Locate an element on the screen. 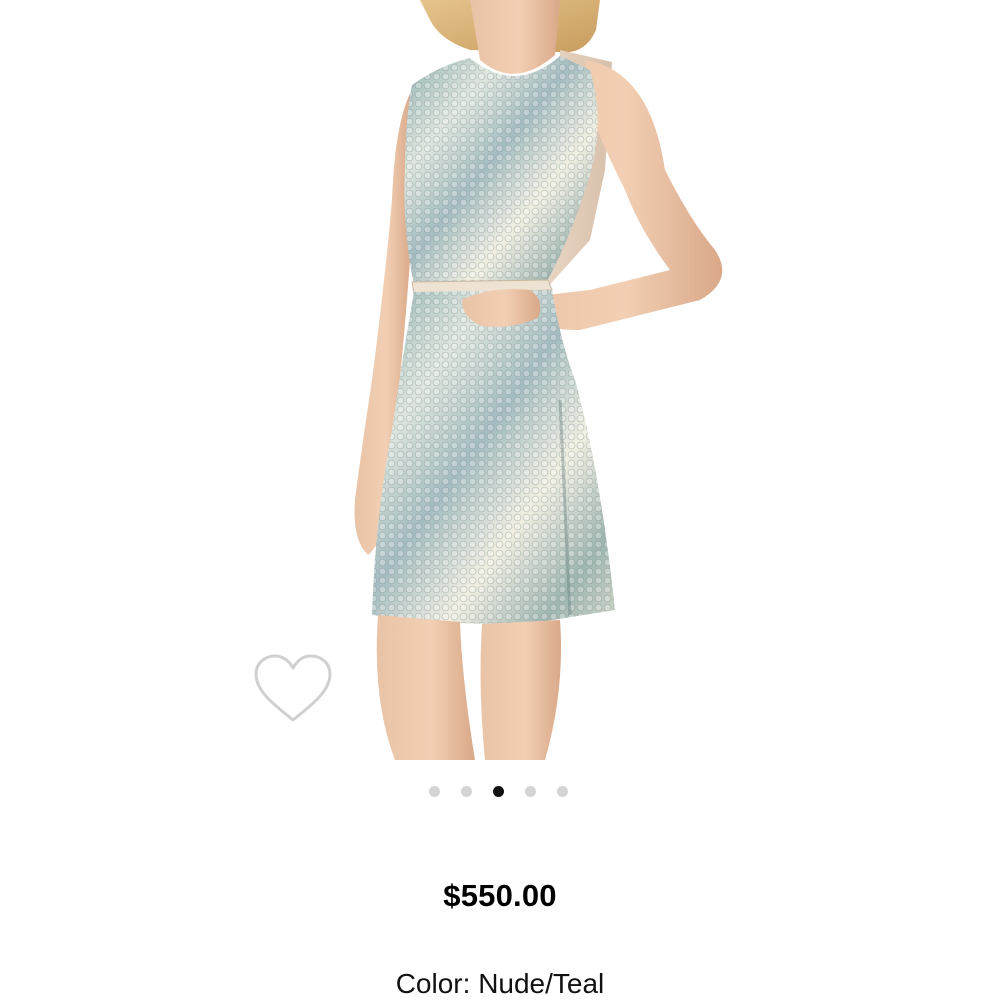  carousel-dots is located at coordinates (499, 793).